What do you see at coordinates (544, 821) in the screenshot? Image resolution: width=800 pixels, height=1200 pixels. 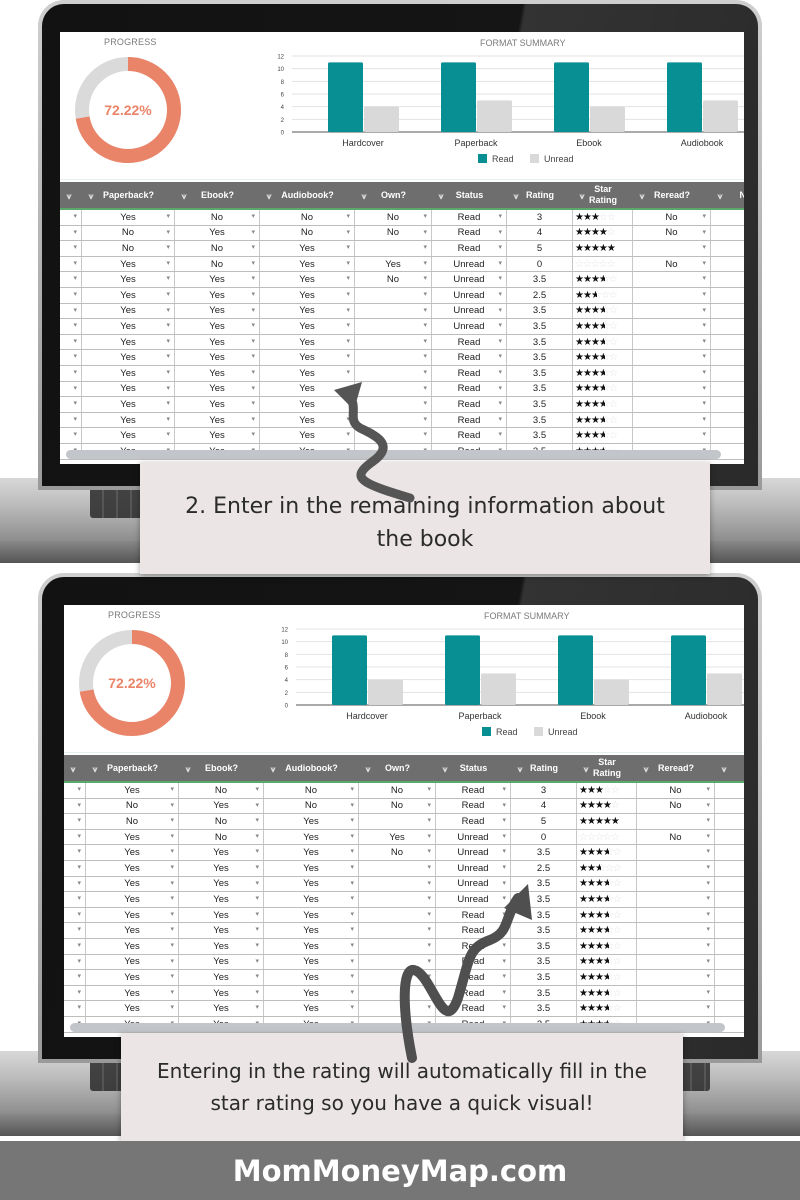 I see `table-cell: 5` at bounding box center [544, 821].